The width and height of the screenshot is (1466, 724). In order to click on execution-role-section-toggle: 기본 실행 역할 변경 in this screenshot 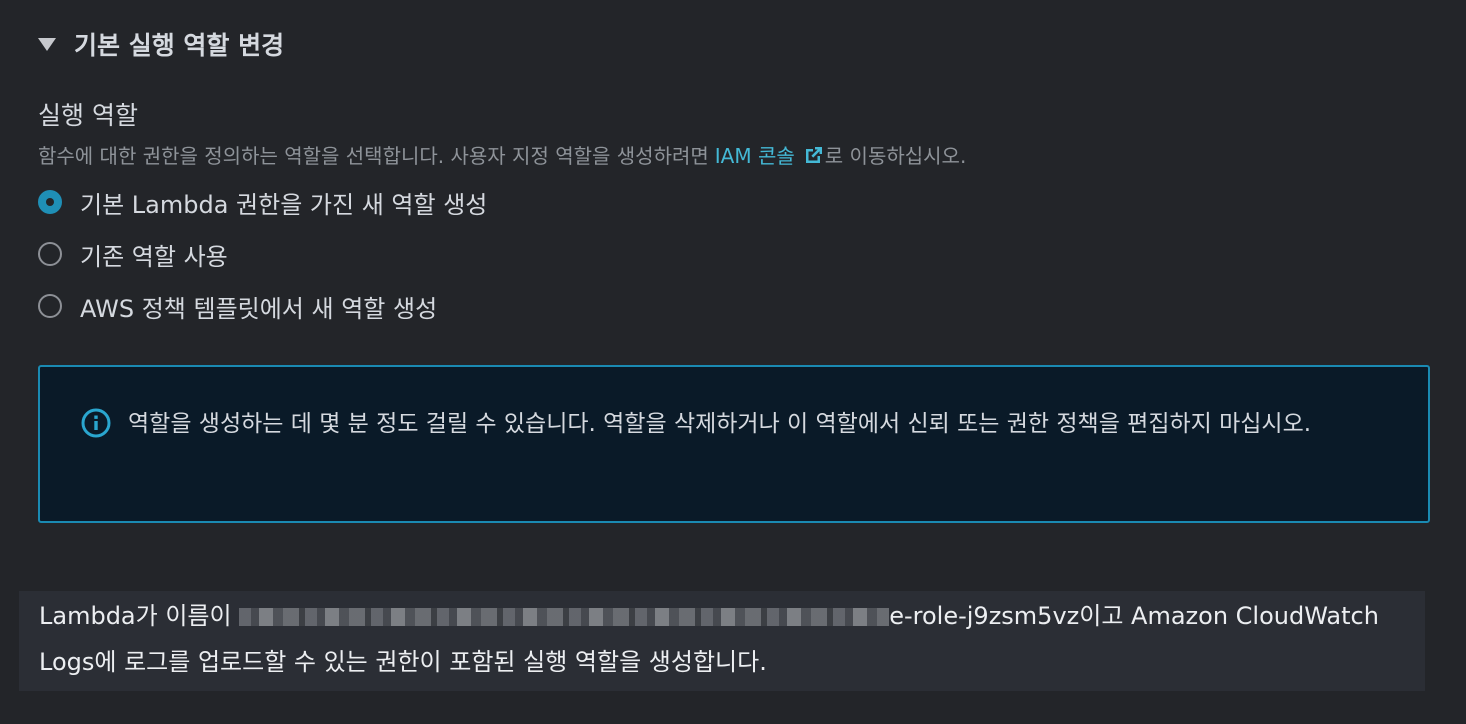, I will do `click(161, 44)`.